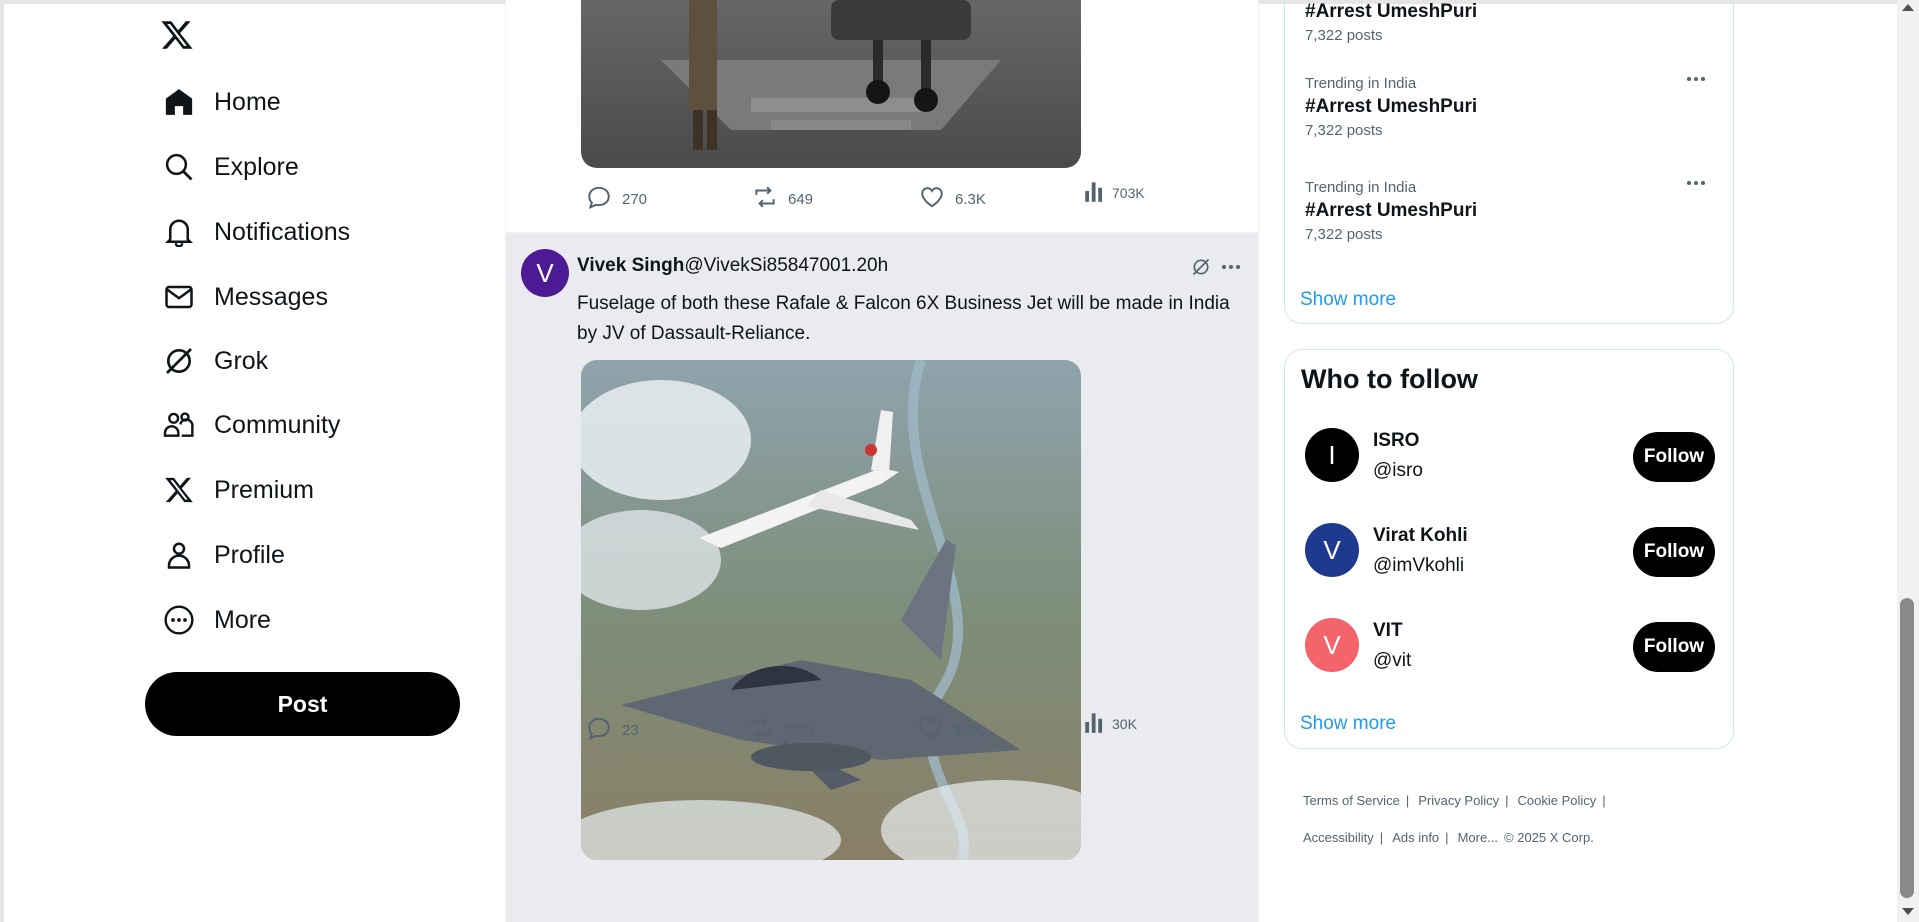 Image resolution: width=1919 pixels, height=922 pixels. I want to click on home-icon, so click(179, 102).